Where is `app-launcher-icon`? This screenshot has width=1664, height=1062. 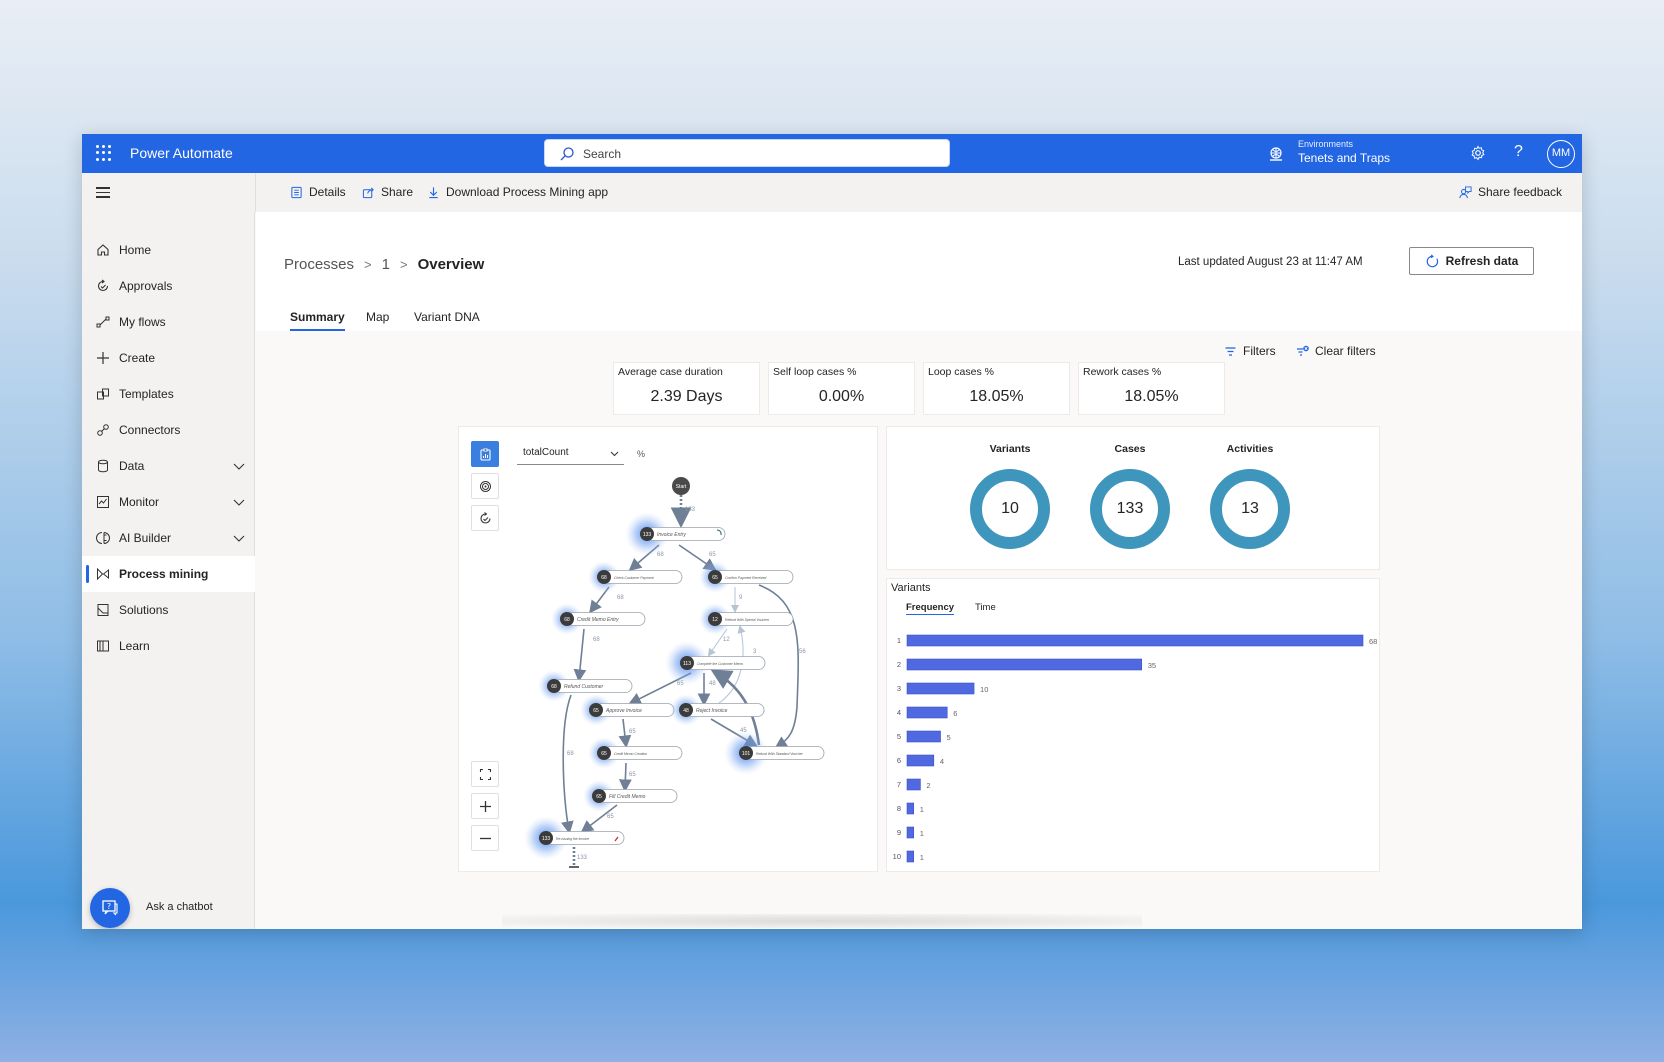
app-launcher-icon is located at coordinates (104, 153).